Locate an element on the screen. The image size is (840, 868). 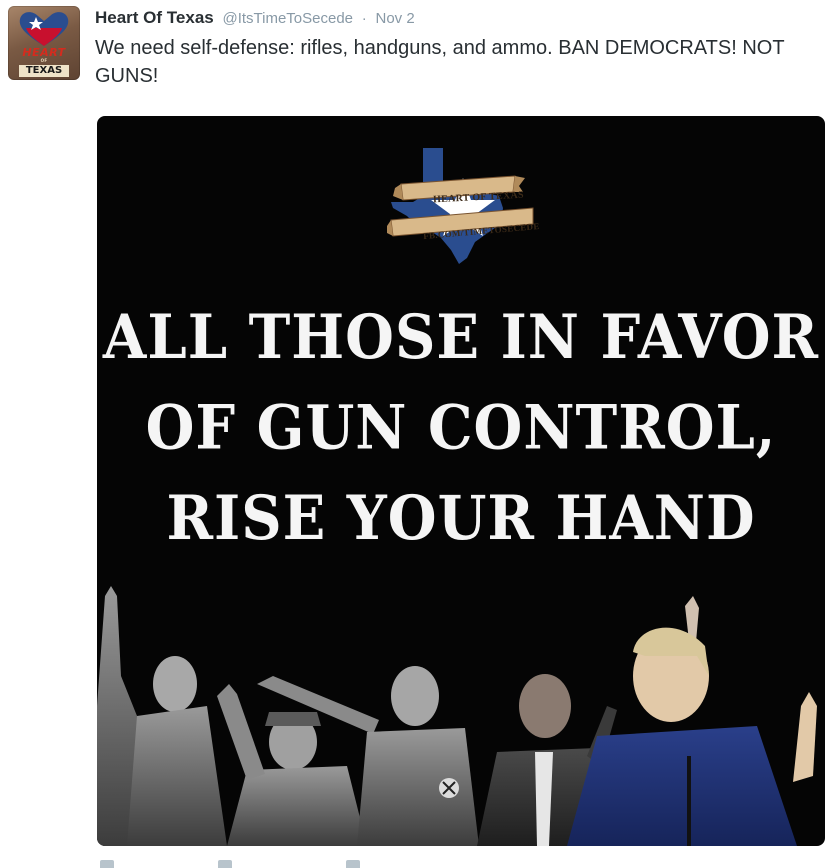
like-icon is located at coordinates (353, 864).